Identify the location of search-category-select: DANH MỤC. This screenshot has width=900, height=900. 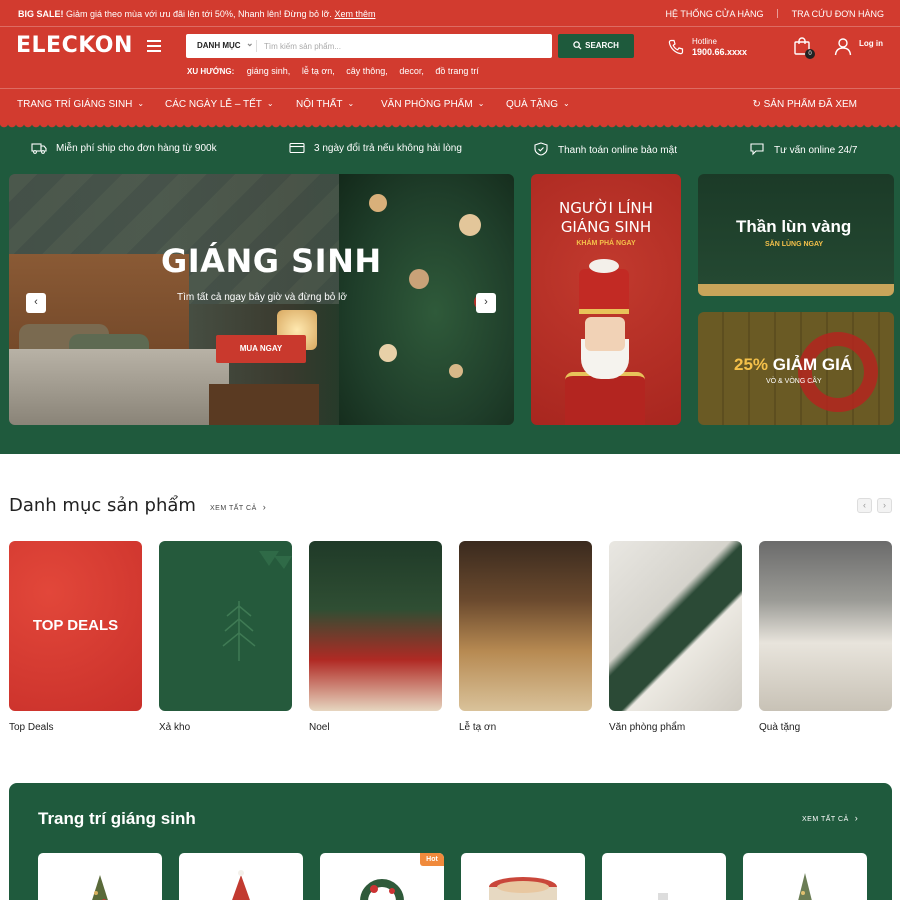
(225, 44).